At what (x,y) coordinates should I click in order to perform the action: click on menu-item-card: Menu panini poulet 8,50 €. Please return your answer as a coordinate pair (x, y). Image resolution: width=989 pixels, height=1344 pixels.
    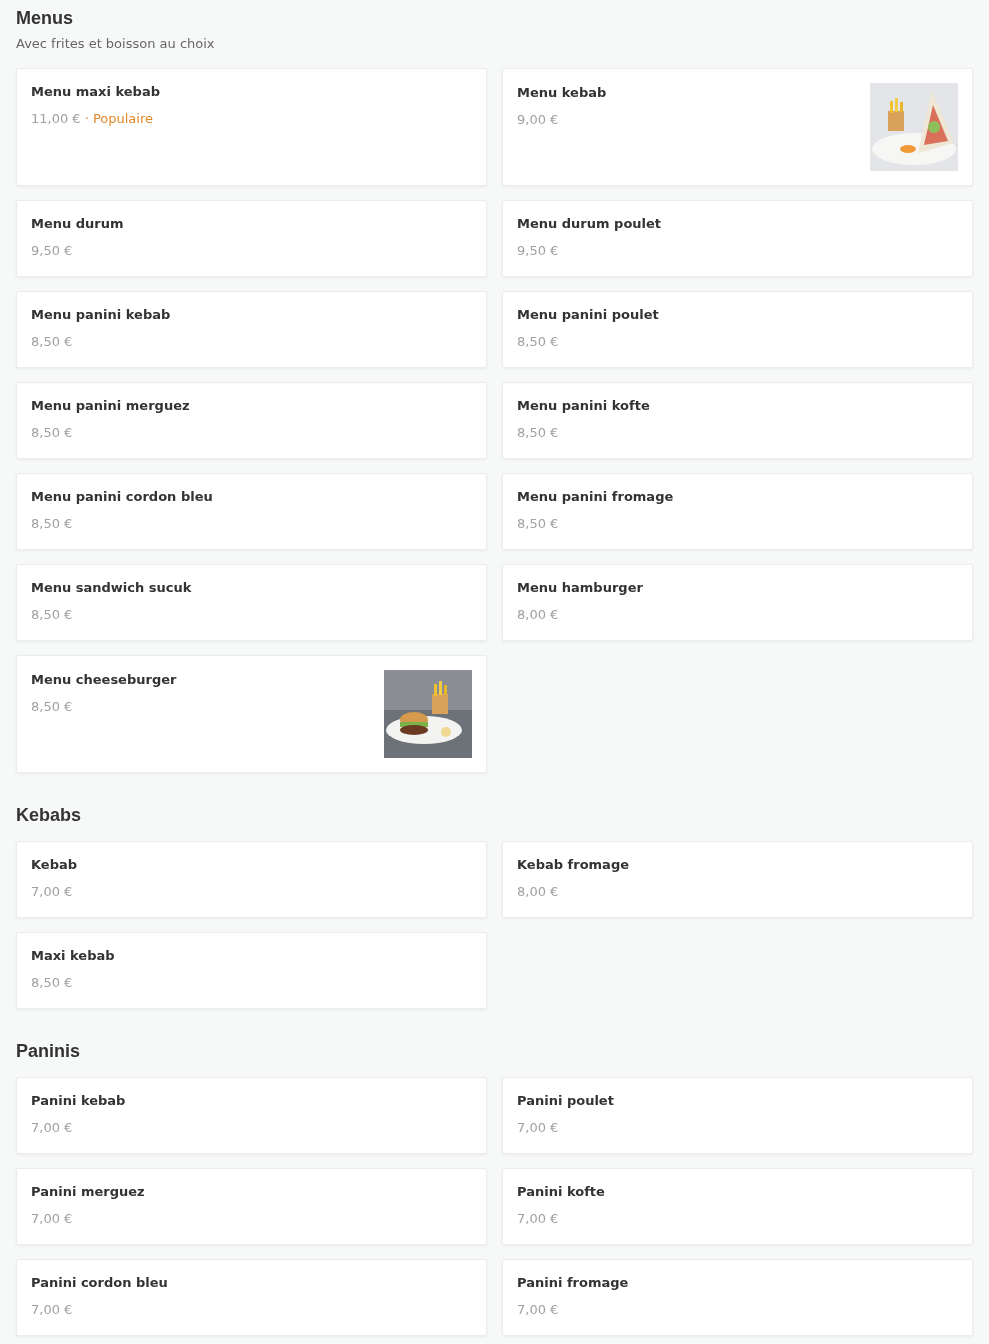
    Looking at the image, I should click on (737, 329).